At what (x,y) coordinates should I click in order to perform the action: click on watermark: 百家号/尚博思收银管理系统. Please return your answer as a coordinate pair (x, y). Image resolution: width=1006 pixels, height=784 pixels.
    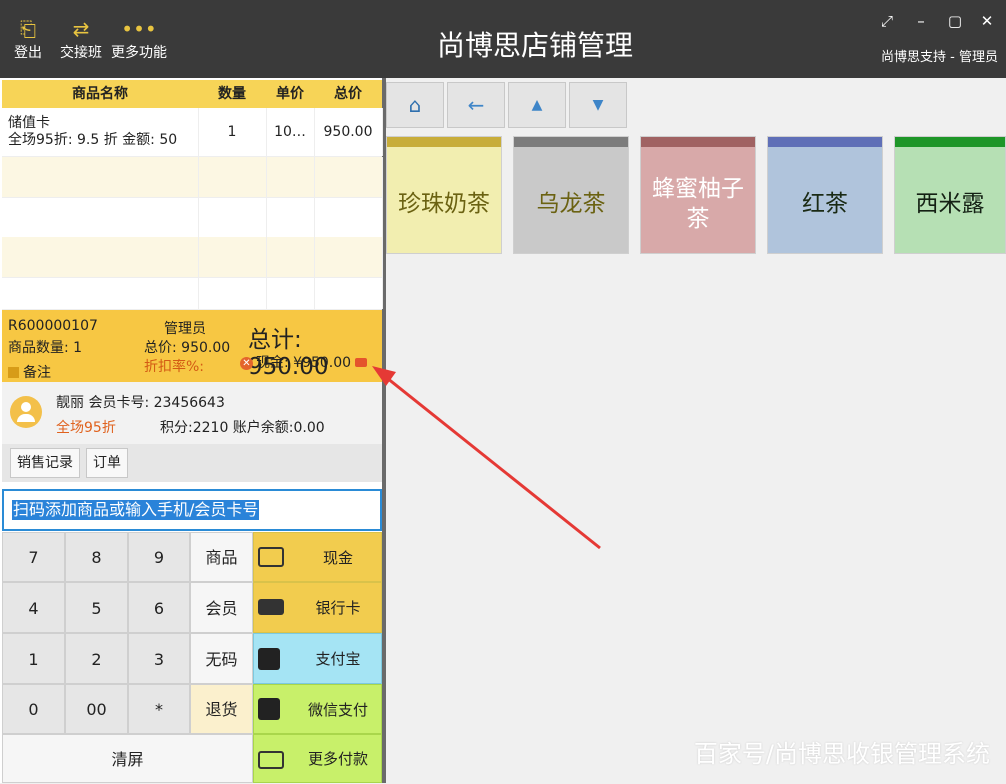
    Looking at the image, I should click on (841, 754).